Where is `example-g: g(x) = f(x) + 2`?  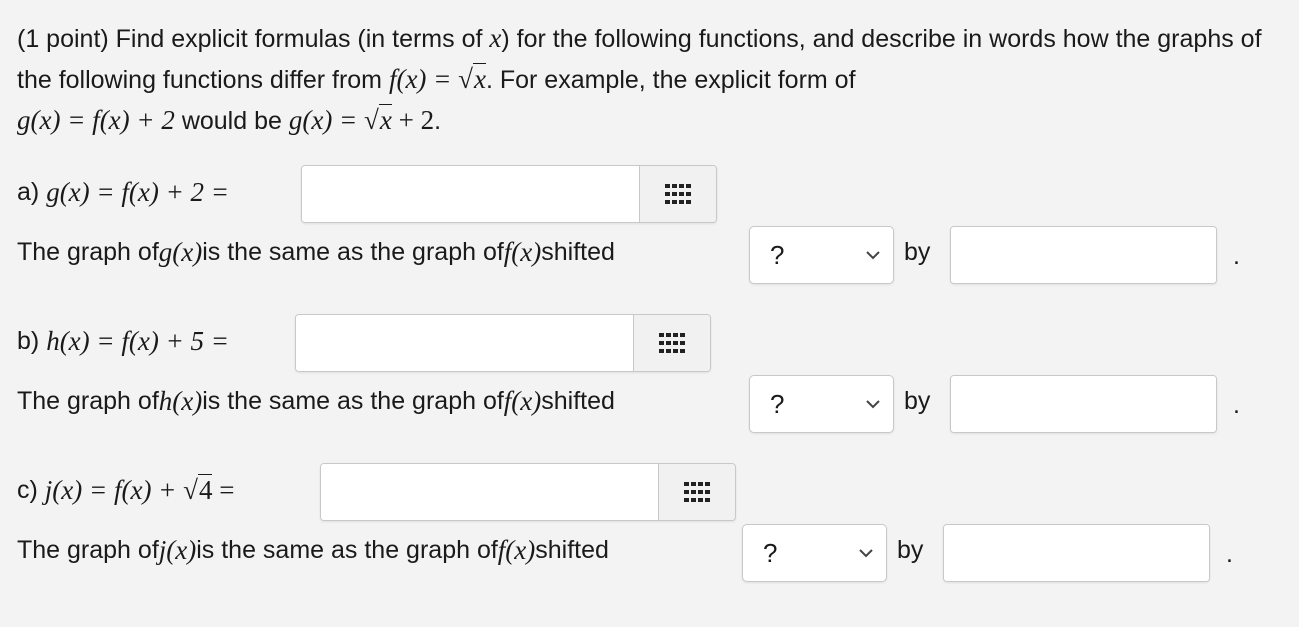 example-g: g(x) = f(x) + 2 is located at coordinates (96, 120).